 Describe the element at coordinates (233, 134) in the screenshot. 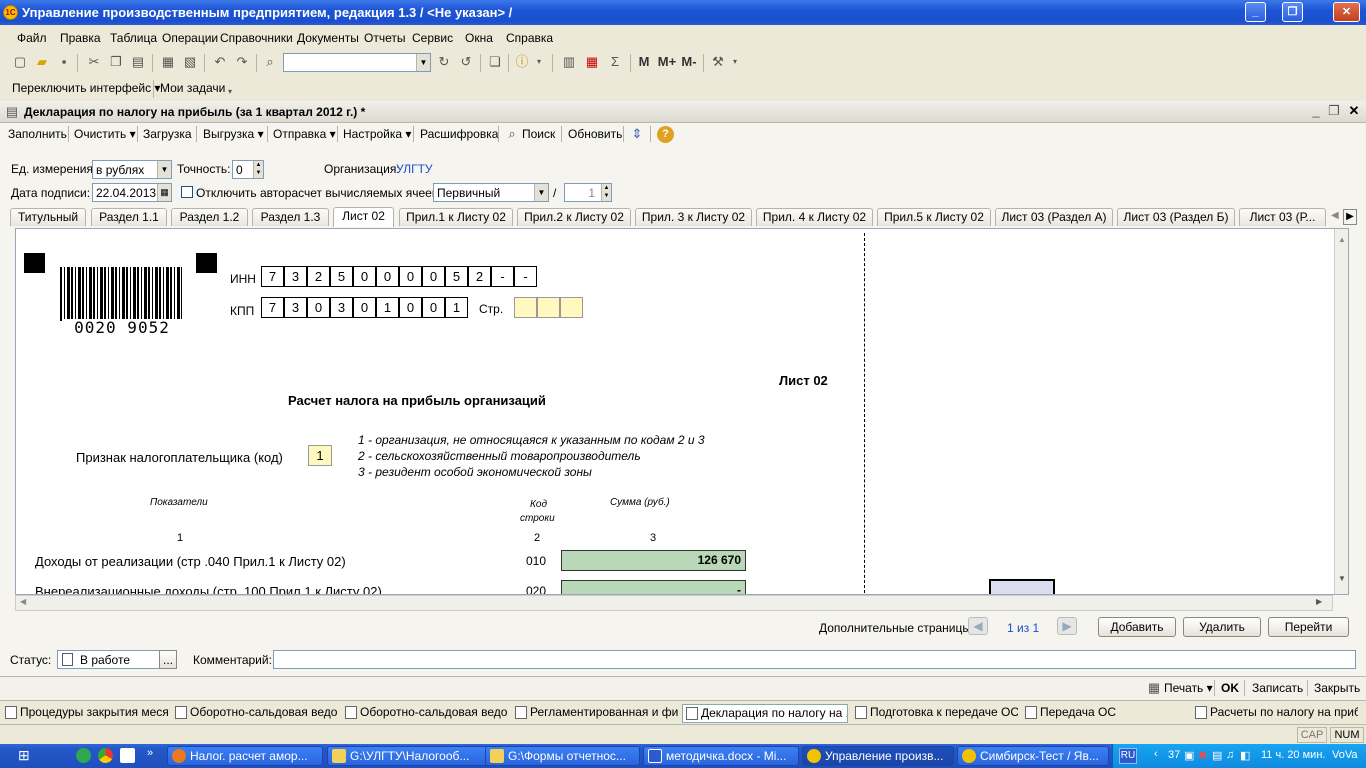

I see `export-button: Выгрузка ▾` at that location.